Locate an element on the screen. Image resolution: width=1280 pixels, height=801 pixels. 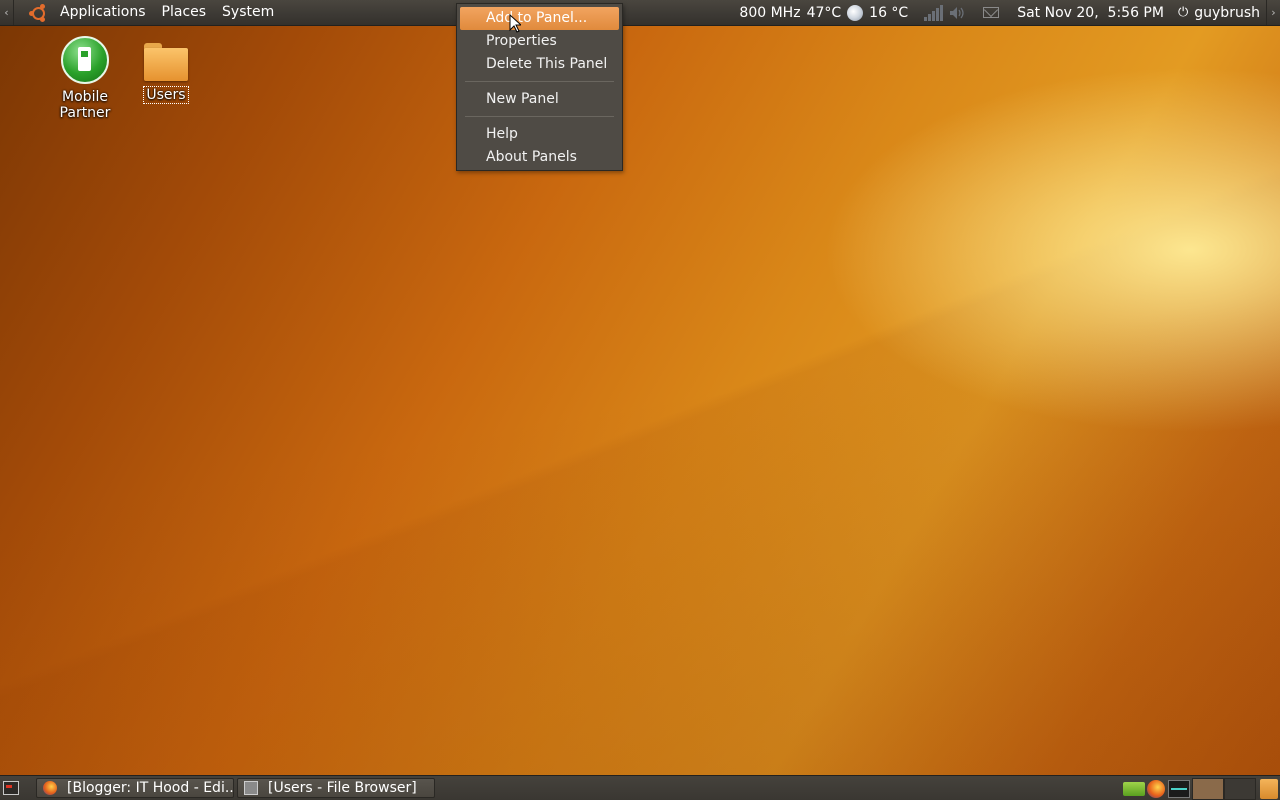
desktop-icon-label: Users is located at coordinates (166, 95).